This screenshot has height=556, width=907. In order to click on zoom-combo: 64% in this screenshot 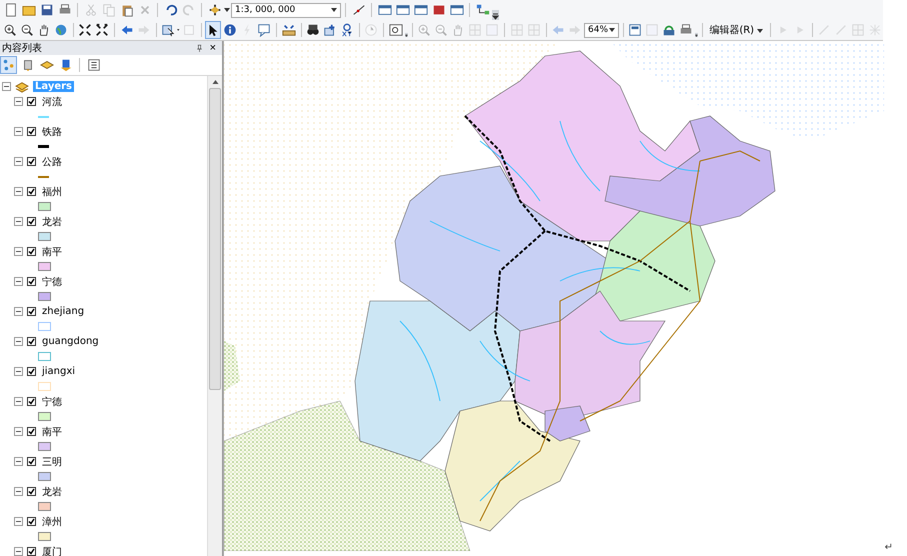, I will do `click(601, 30)`.